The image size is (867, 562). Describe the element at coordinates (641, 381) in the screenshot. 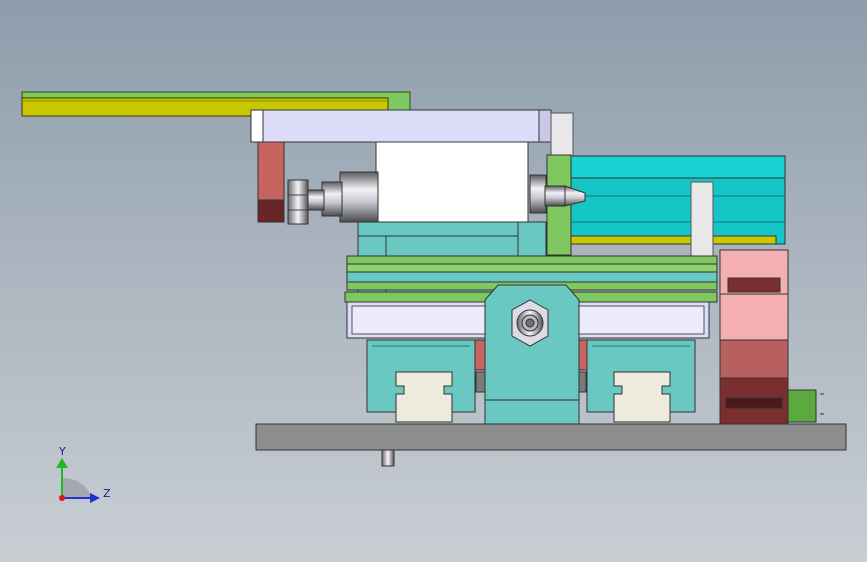

I see `linear-guide-right` at that location.